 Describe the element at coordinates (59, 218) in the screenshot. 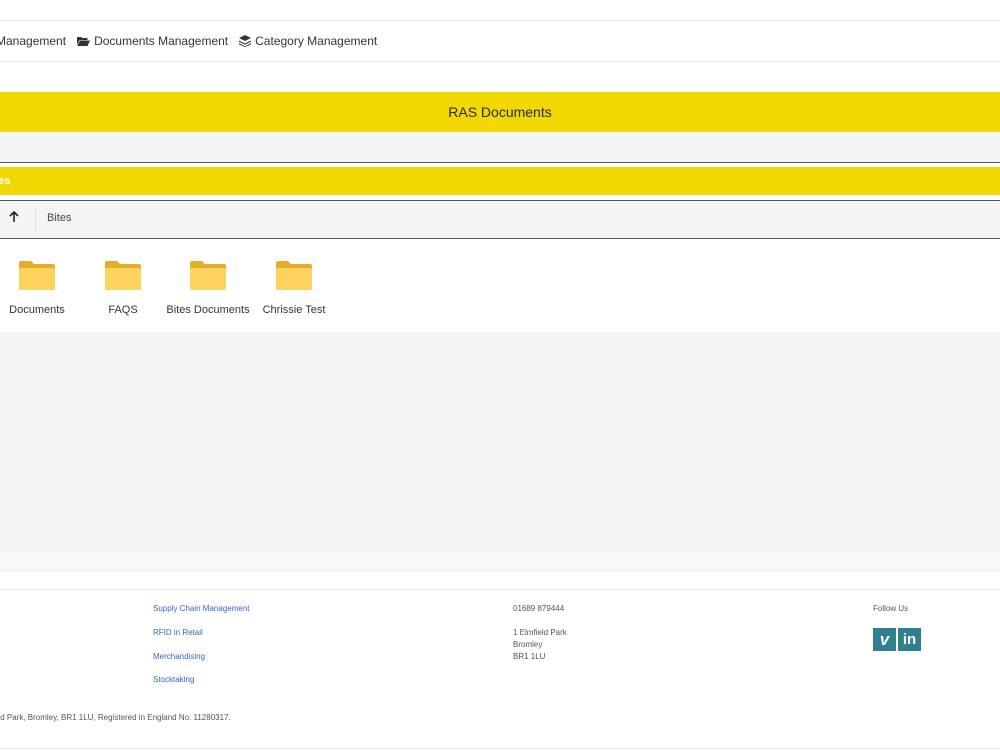

I see `breadcrumb: Bites` at that location.